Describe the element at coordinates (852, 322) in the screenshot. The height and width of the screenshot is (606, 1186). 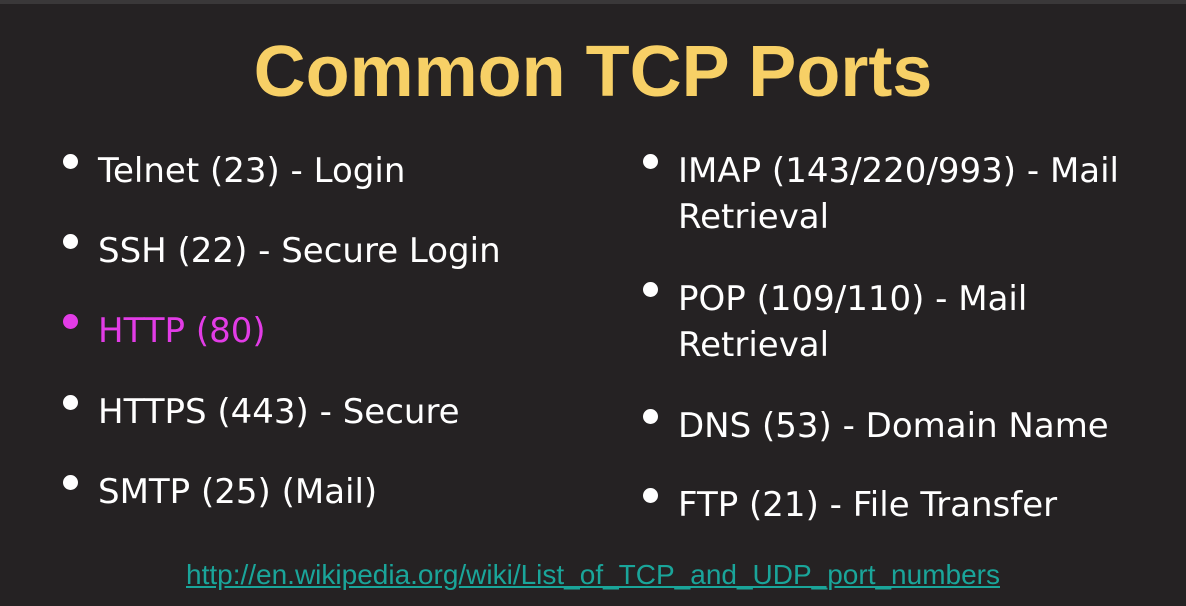
I see `list-item-text: POP (109/110) - Mail Retrieval` at that location.